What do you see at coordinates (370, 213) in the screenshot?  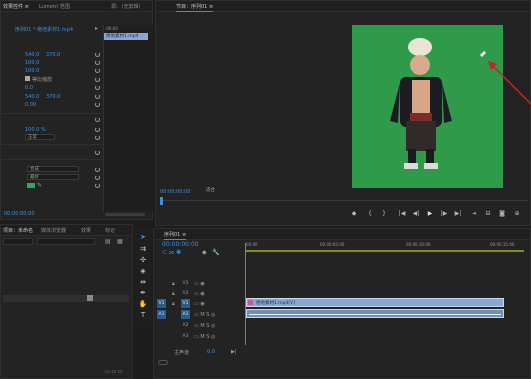 I see `mark-in-icon: {` at bounding box center [370, 213].